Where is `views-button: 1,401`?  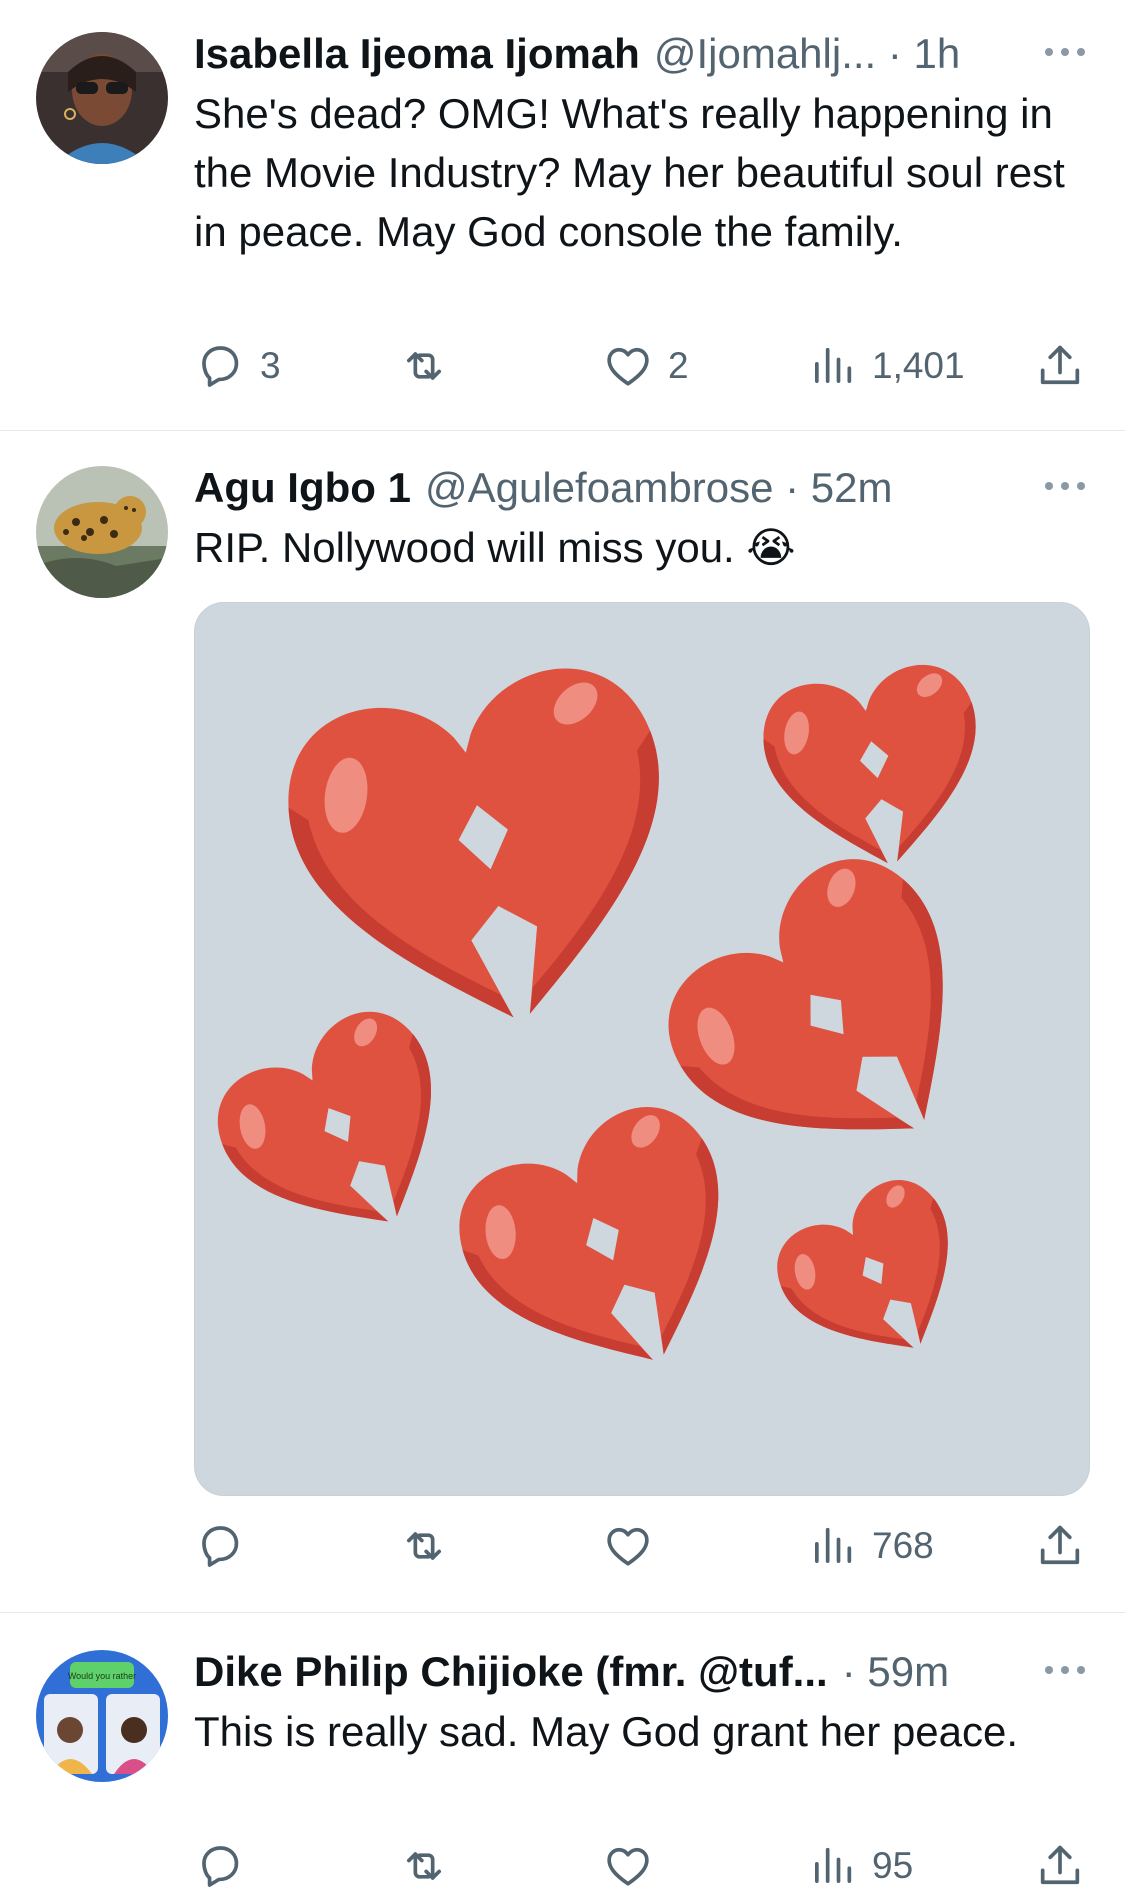
views-button: 1,401 is located at coordinates (885, 366).